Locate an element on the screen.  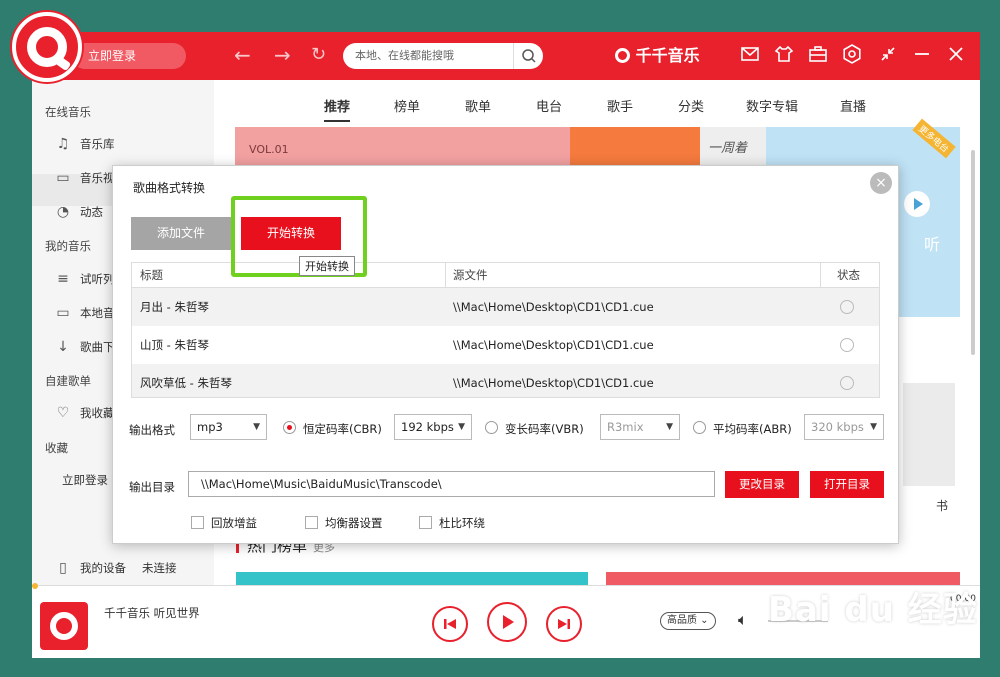
prev-button is located at coordinates (450, 624).